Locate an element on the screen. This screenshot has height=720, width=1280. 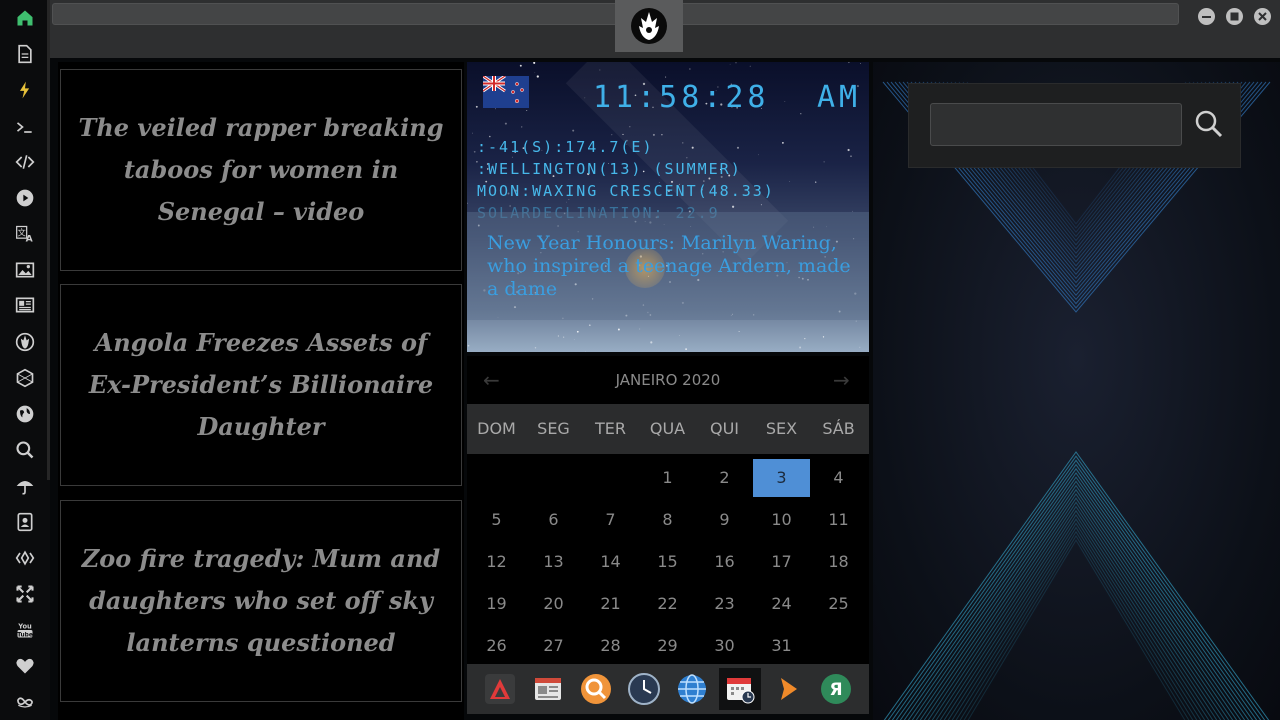
sidebar-item-umbrella is located at coordinates (25, 486).